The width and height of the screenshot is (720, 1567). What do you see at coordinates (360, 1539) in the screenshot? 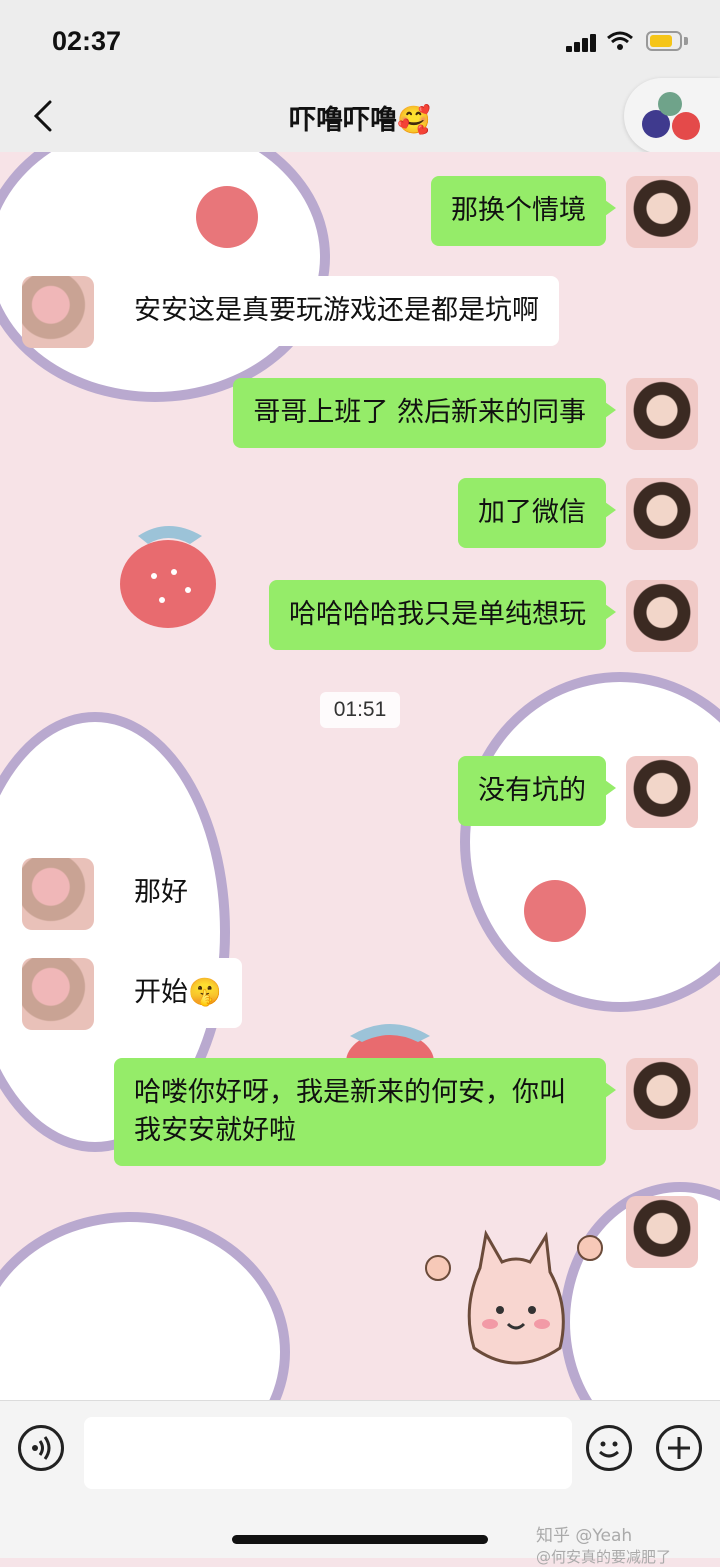
I see `home-indicator` at bounding box center [360, 1539].